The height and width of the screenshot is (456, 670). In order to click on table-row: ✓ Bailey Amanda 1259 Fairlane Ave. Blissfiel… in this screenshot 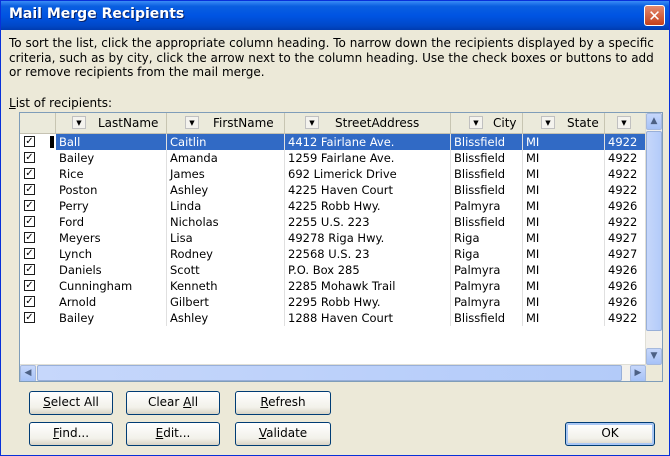, I will do `click(334, 158)`.